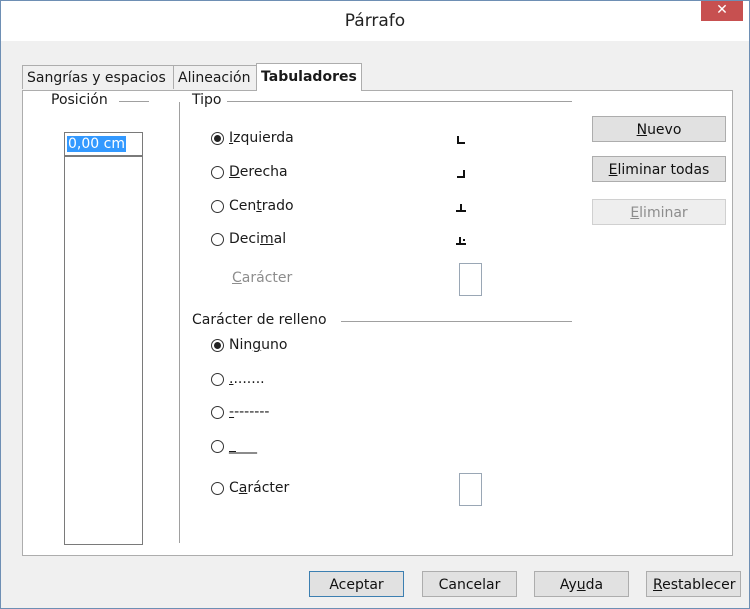 This screenshot has height=609, width=750. What do you see at coordinates (217, 412) in the screenshot?
I see `fill-dashes-indicator` at bounding box center [217, 412].